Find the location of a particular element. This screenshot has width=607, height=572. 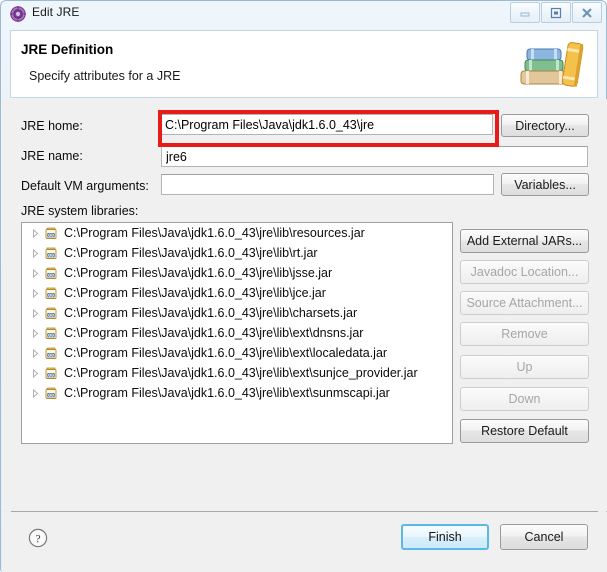

jre-name-label: JRE name: is located at coordinates (52, 156).